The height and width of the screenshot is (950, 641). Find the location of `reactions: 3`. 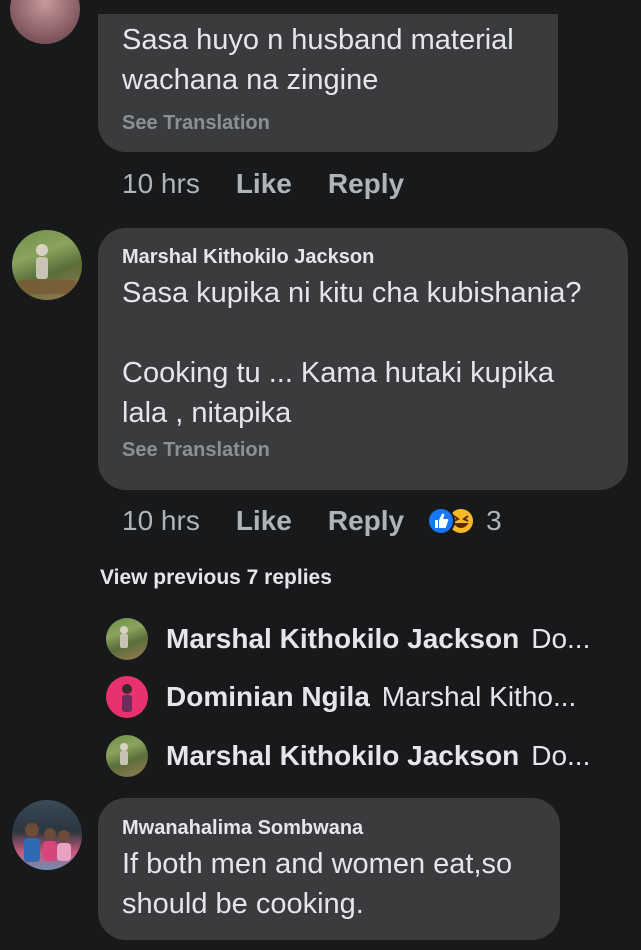

reactions: 3 is located at coordinates (464, 521).